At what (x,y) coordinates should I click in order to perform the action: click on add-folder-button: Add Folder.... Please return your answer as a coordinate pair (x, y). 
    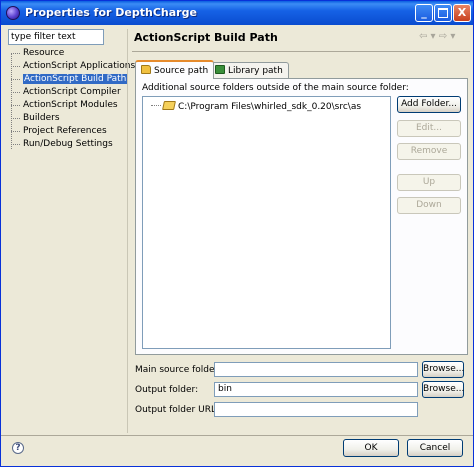
    Looking at the image, I should click on (429, 104).